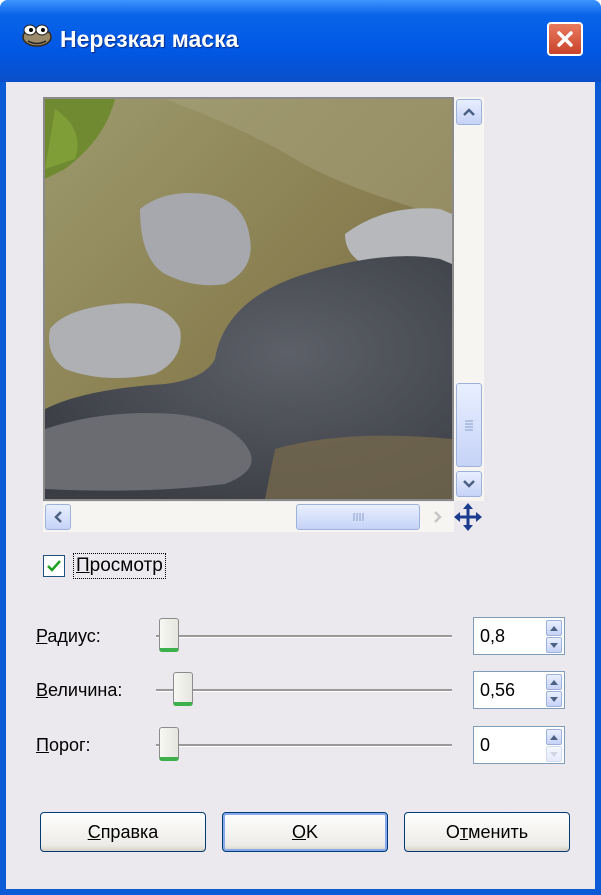 The image size is (601, 895). I want to click on radius-spinbox: 0,8, so click(519, 636).